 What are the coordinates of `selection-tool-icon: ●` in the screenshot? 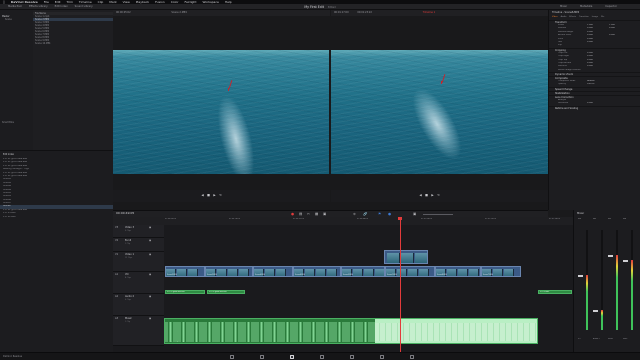 It's located at (292, 214).